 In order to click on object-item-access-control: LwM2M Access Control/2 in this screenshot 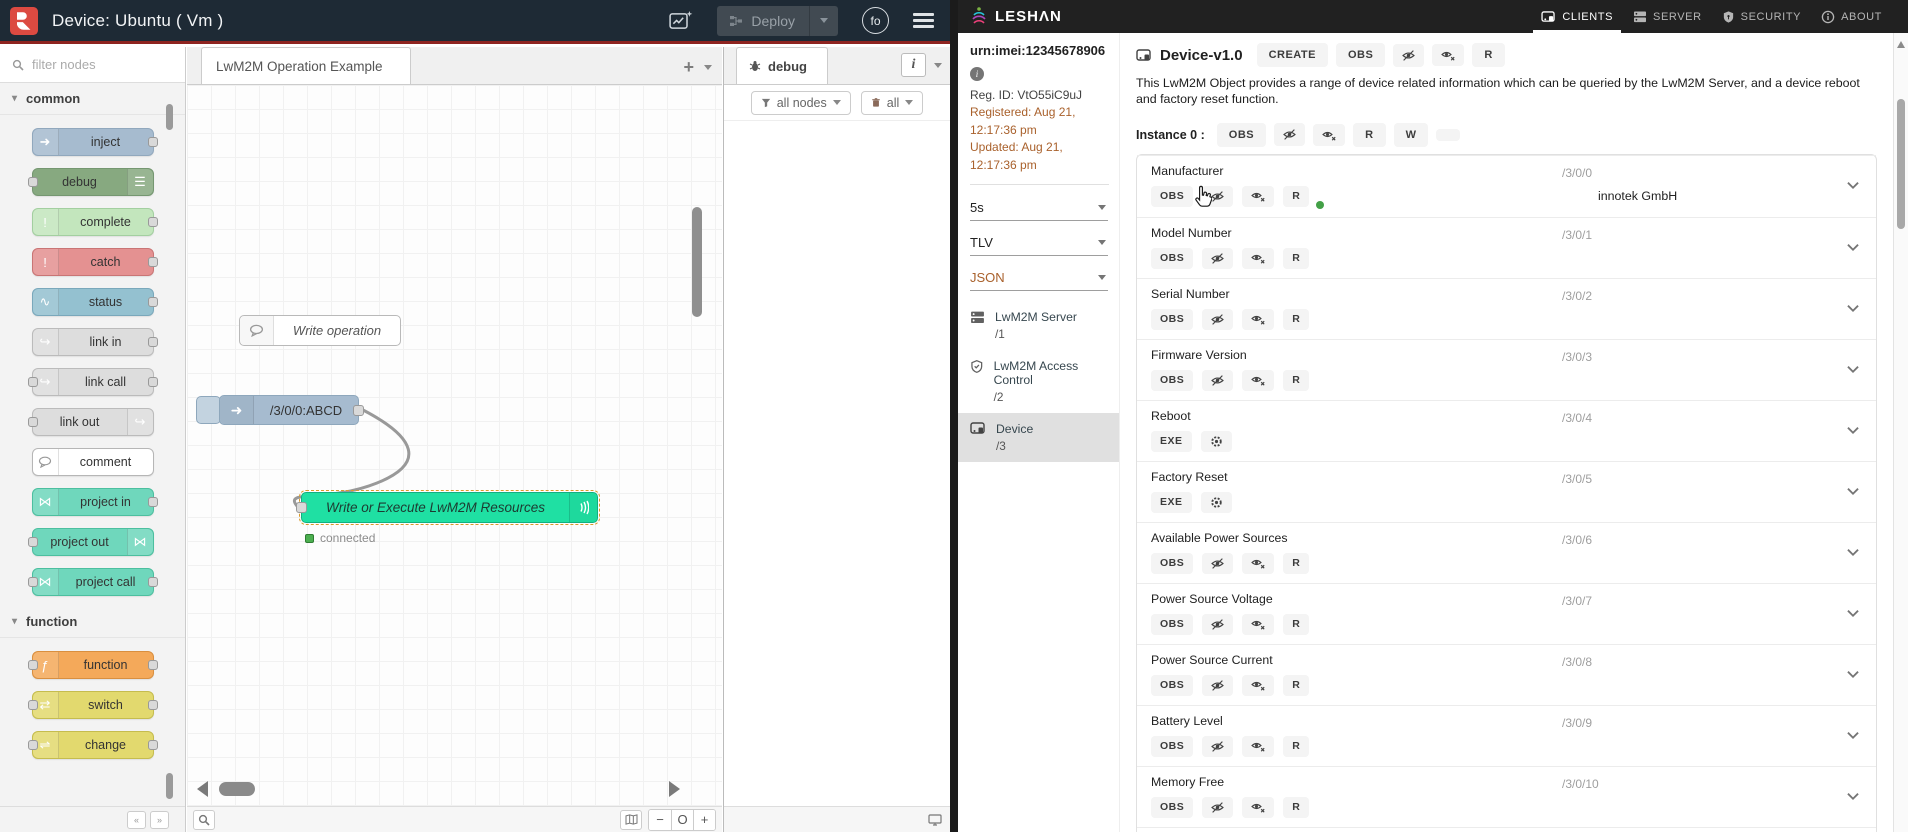, I will do `click(1038, 381)`.